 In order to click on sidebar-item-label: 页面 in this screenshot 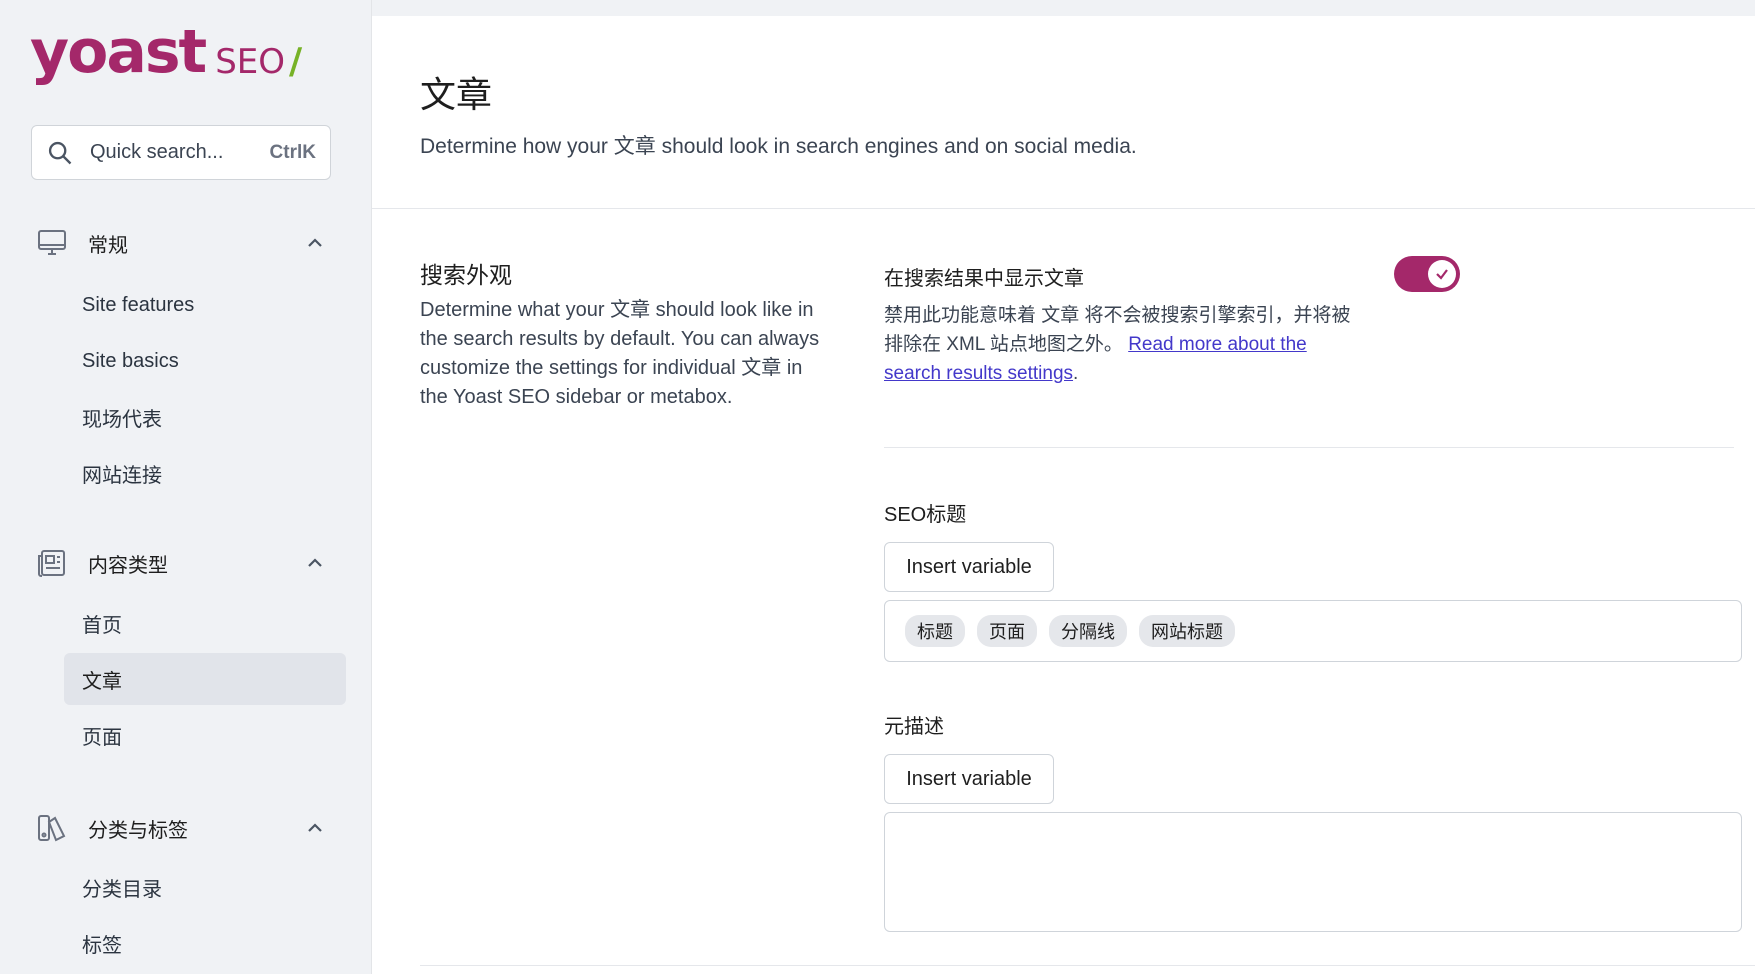, I will do `click(102, 737)`.